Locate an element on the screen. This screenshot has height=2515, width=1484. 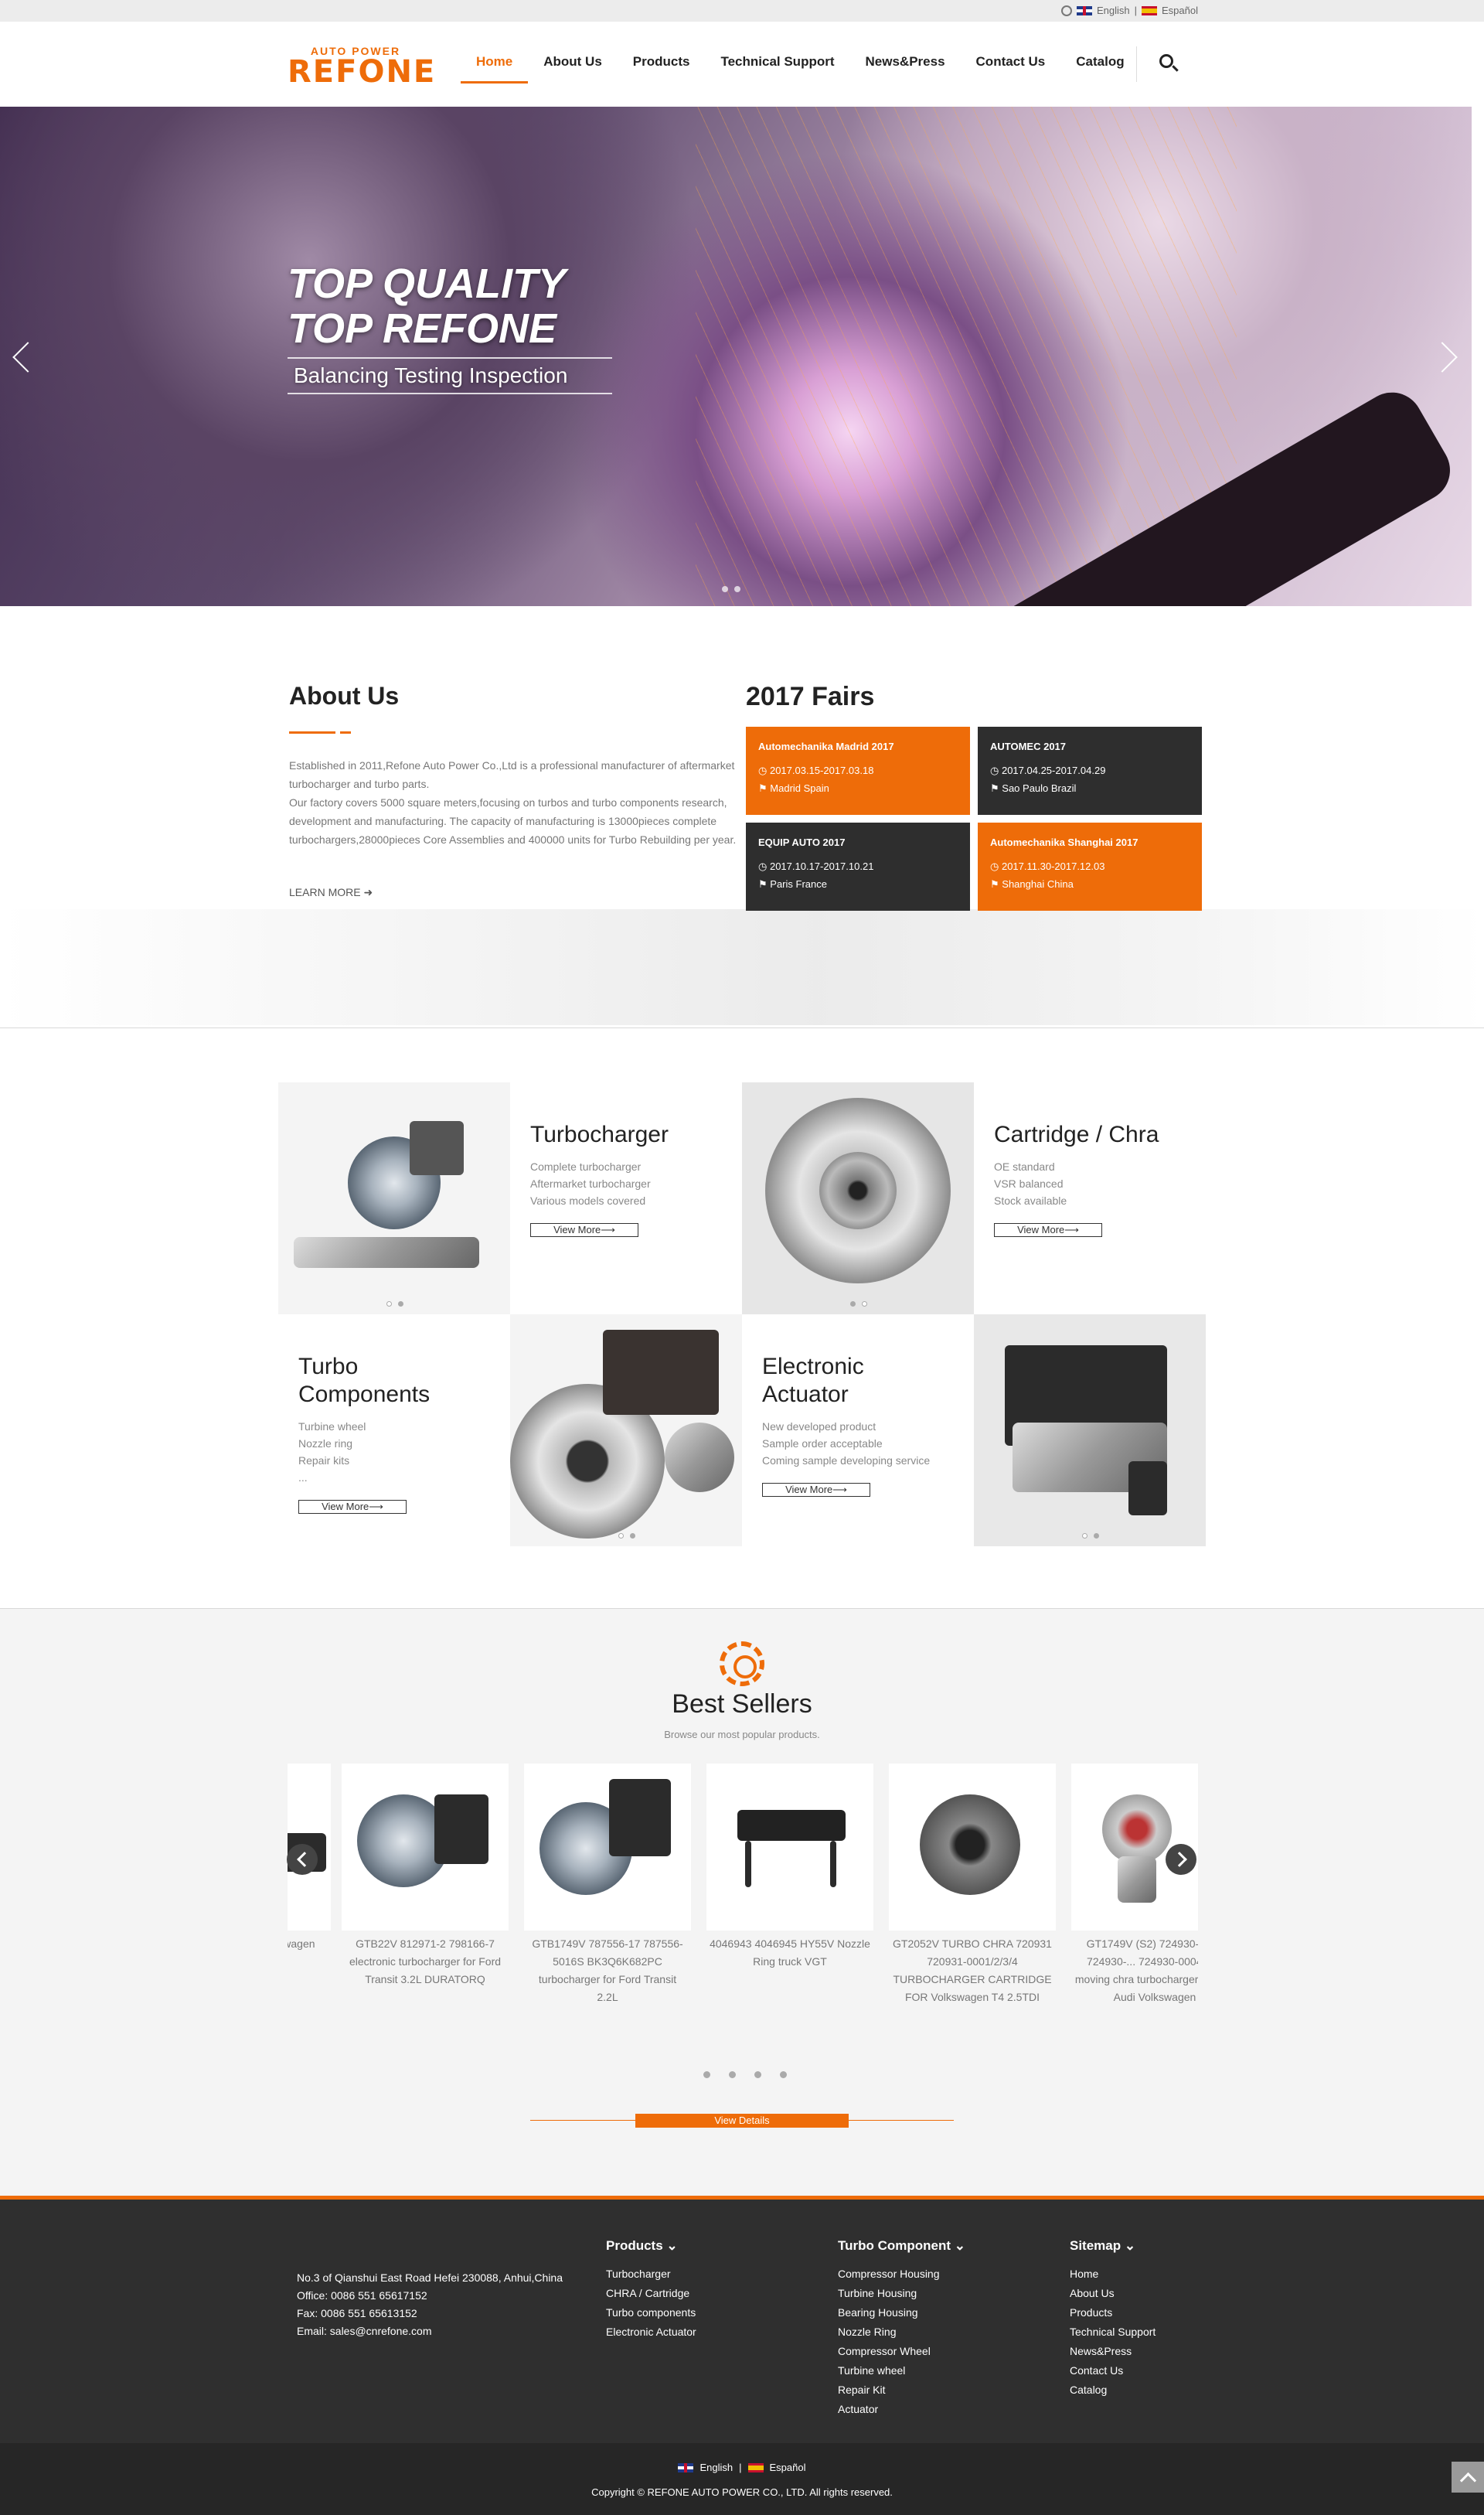
learn-more-link: LEARN MORE ➜ is located at coordinates (331, 892).